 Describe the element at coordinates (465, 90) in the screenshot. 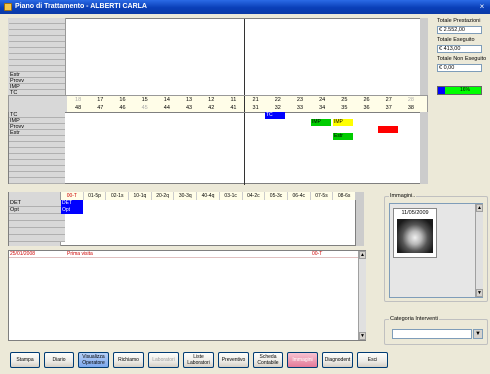

I see `progress-label: 16%` at that location.